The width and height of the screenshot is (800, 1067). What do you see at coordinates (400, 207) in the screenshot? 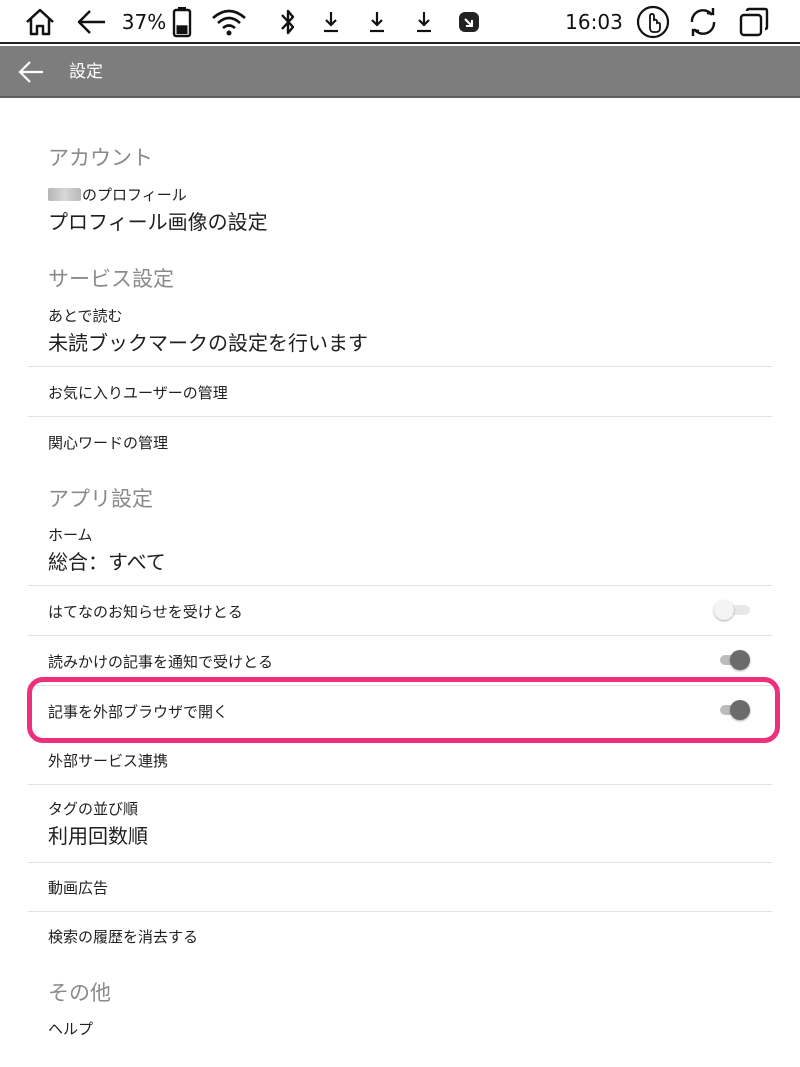
I see `pref-profile: のプロフィール プロフィール画像の設定` at bounding box center [400, 207].